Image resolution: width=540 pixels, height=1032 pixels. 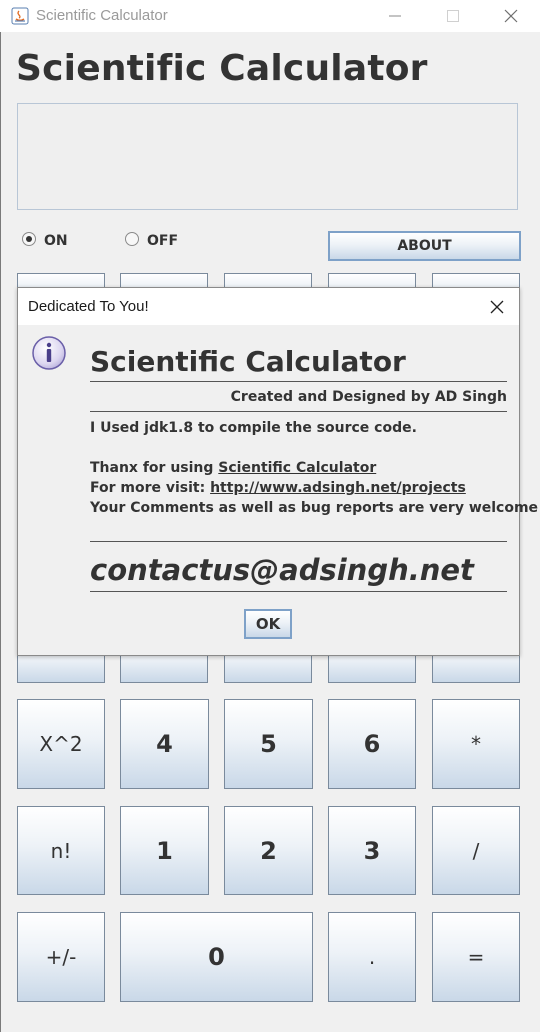 I want to click on dialog-heading: Scientific Calculator, so click(x=248, y=361).